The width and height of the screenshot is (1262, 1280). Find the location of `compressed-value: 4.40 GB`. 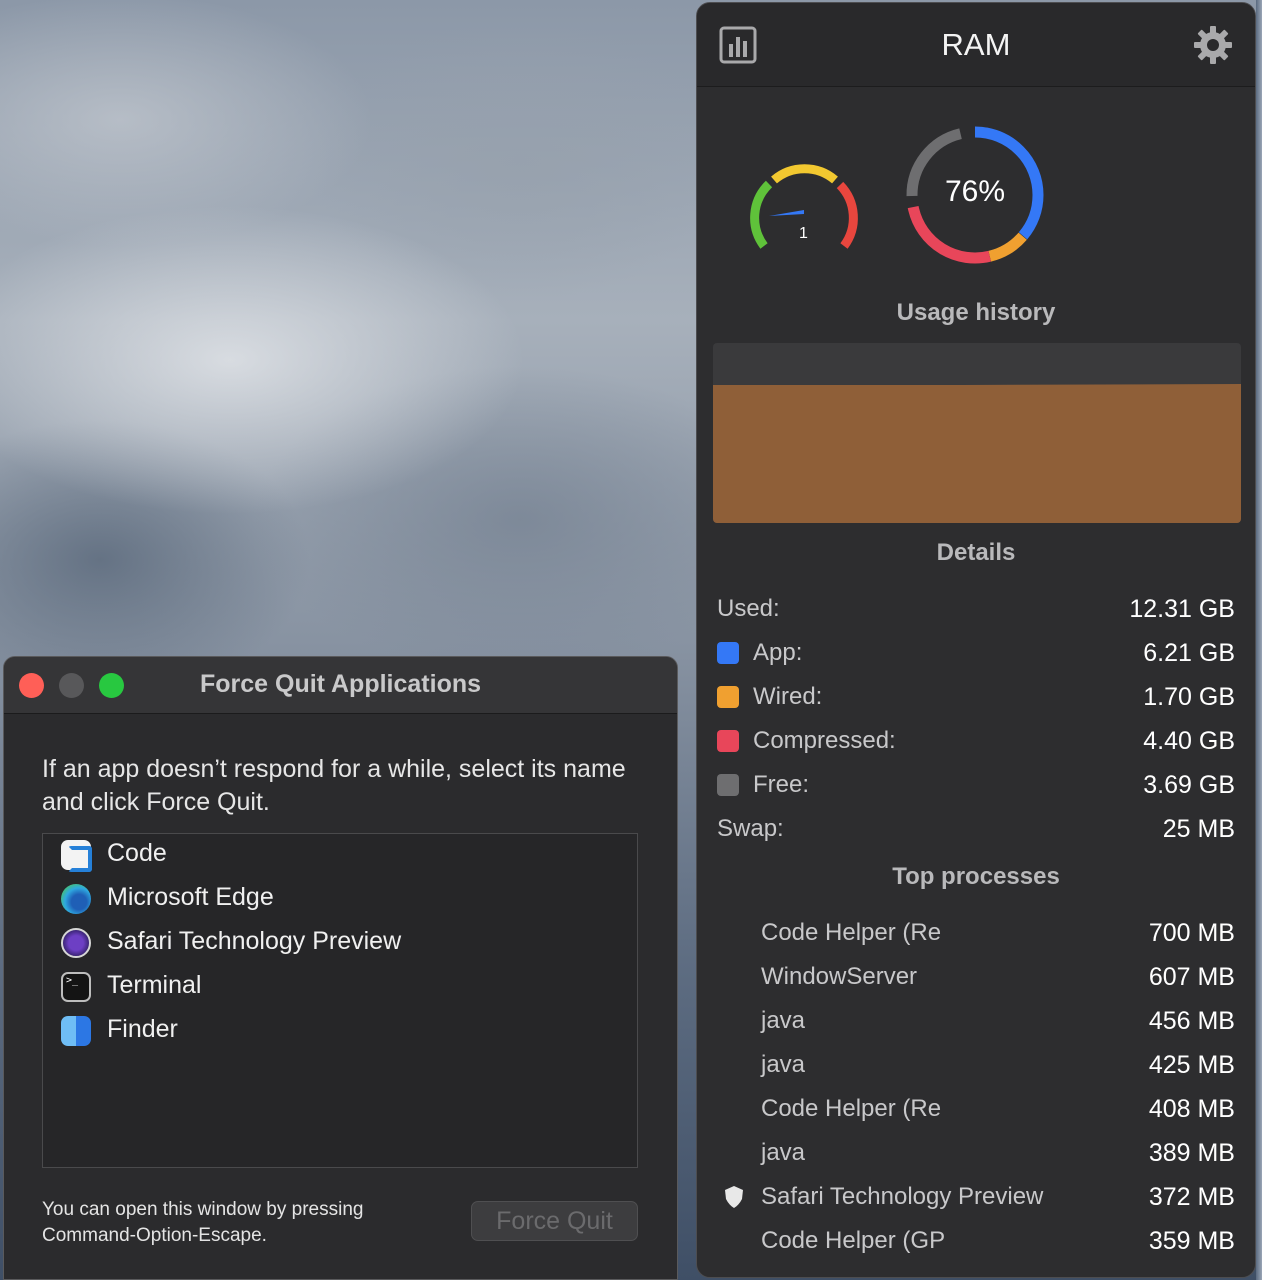

compressed-value: 4.40 GB is located at coordinates (1189, 741).